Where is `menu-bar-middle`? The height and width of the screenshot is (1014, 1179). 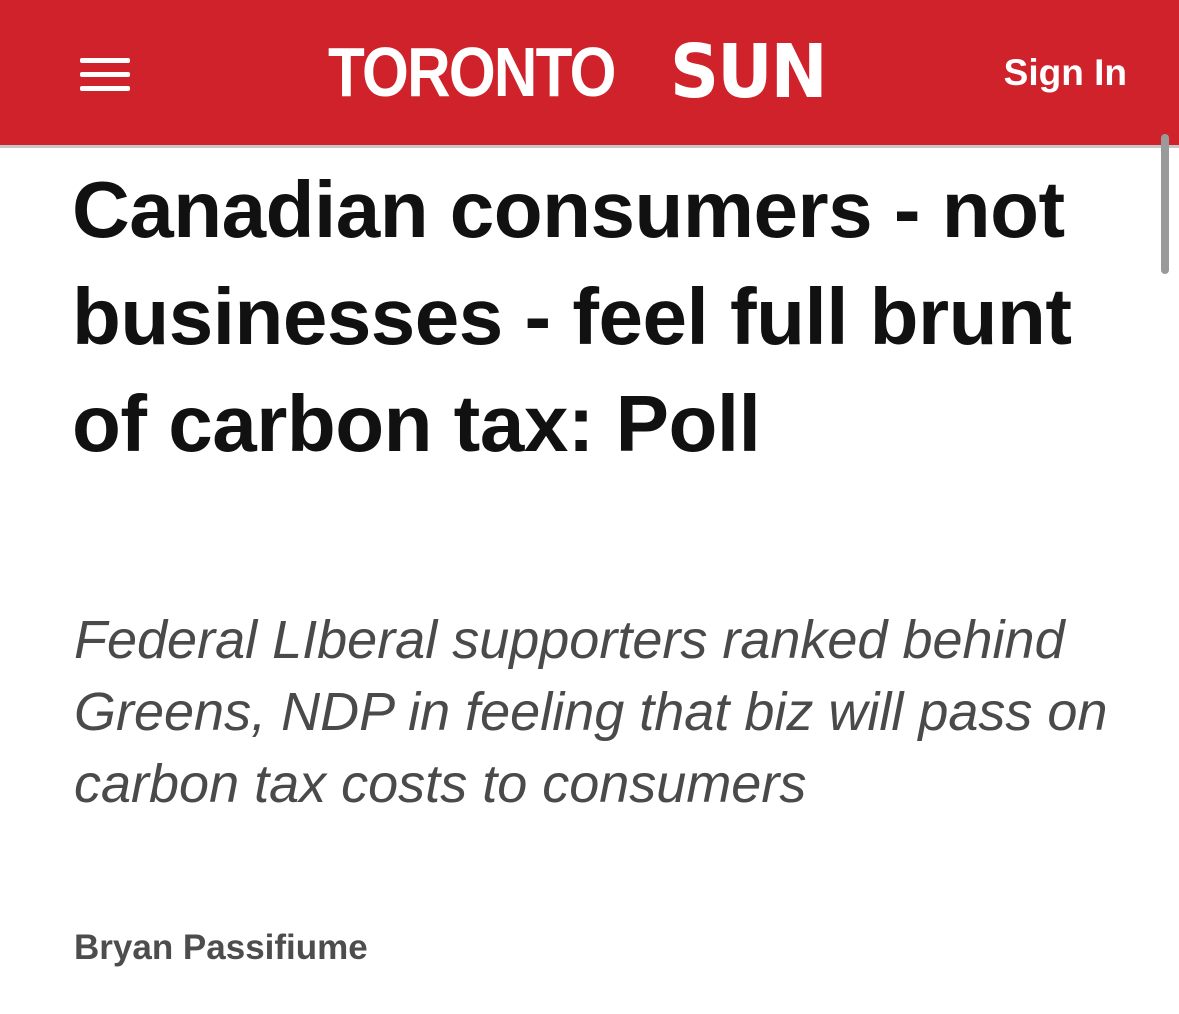 menu-bar-middle is located at coordinates (105, 74).